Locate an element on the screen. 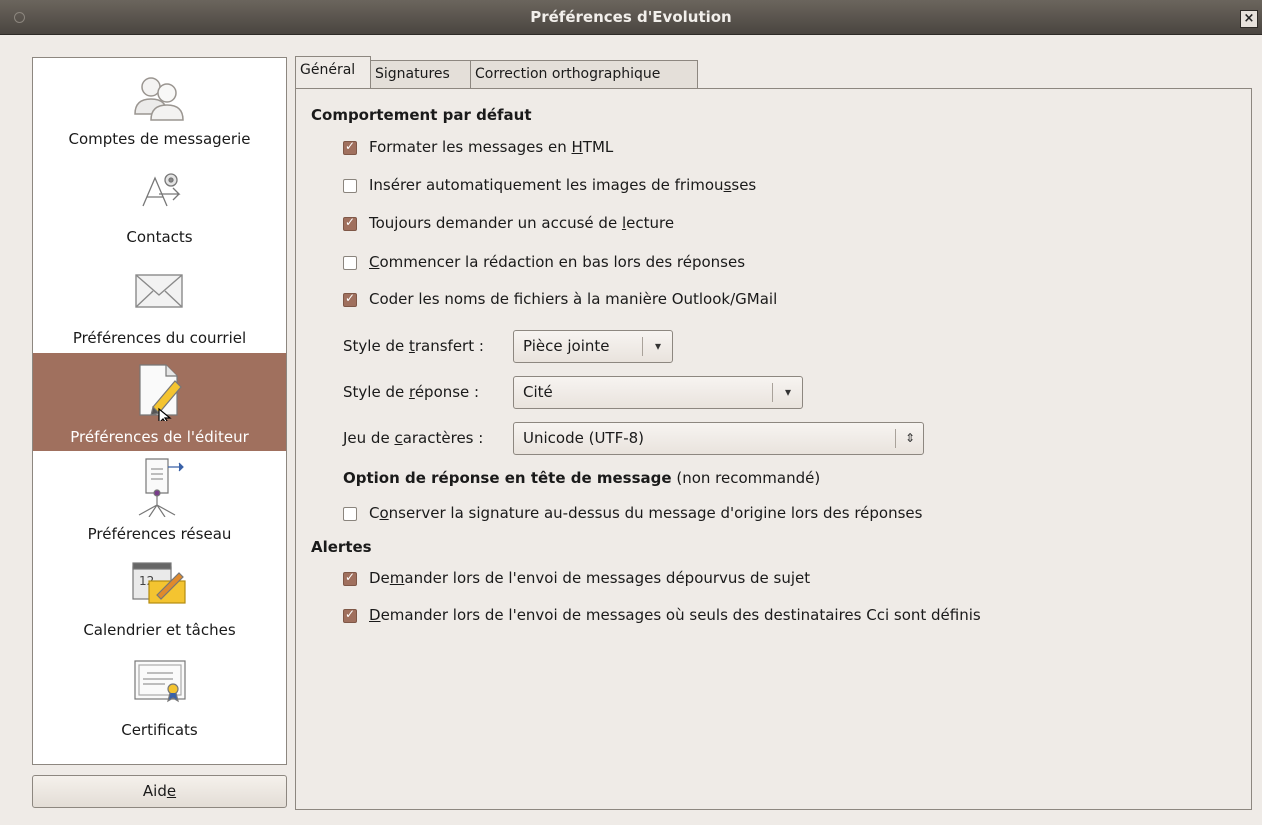  calendar-icon: 12 is located at coordinates (159, 580).